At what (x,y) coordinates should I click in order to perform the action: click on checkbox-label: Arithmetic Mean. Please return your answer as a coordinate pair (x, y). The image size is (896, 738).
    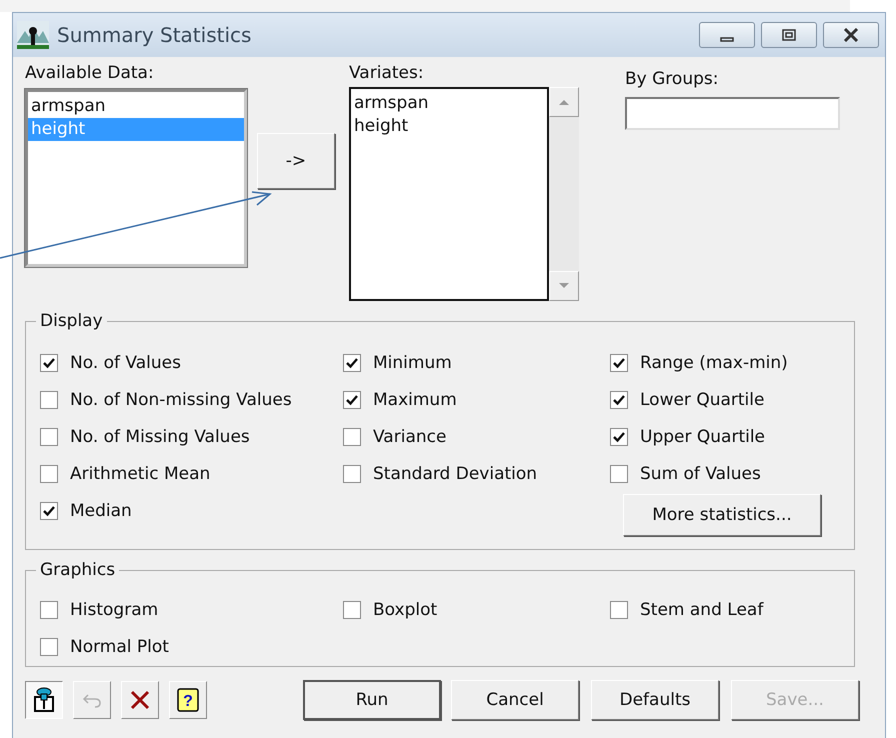
    Looking at the image, I should click on (140, 474).